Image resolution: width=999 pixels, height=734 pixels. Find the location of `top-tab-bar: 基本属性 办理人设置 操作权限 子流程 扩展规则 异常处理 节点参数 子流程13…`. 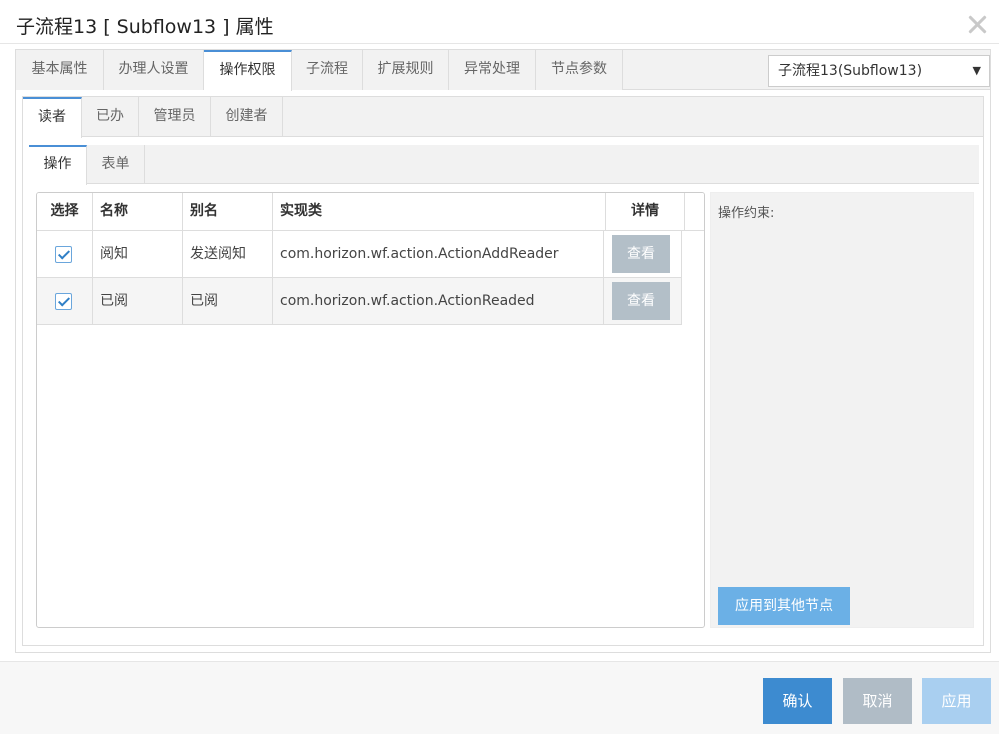

top-tab-bar: 基本属性 办理人设置 操作权限 子流程 扩展规则 异常处理 节点参数 子流程13… is located at coordinates (503, 70).